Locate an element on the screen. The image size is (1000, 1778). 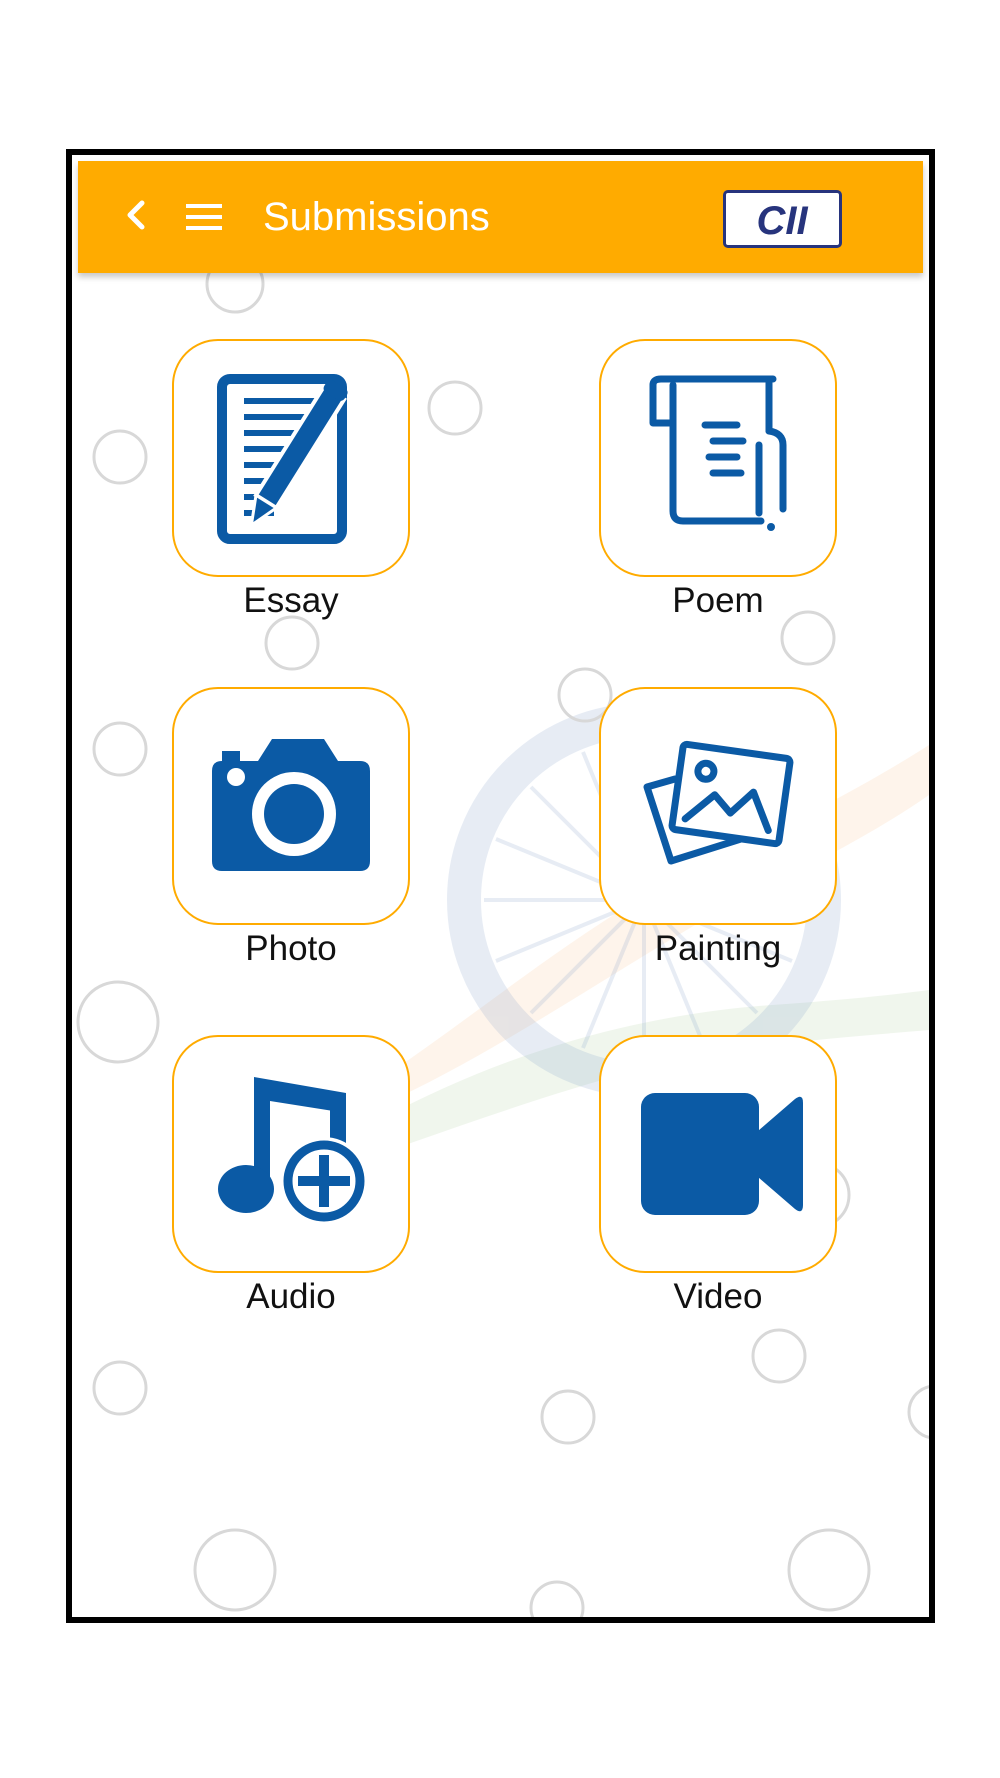
video-tile is located at coordinates (718, 1154).